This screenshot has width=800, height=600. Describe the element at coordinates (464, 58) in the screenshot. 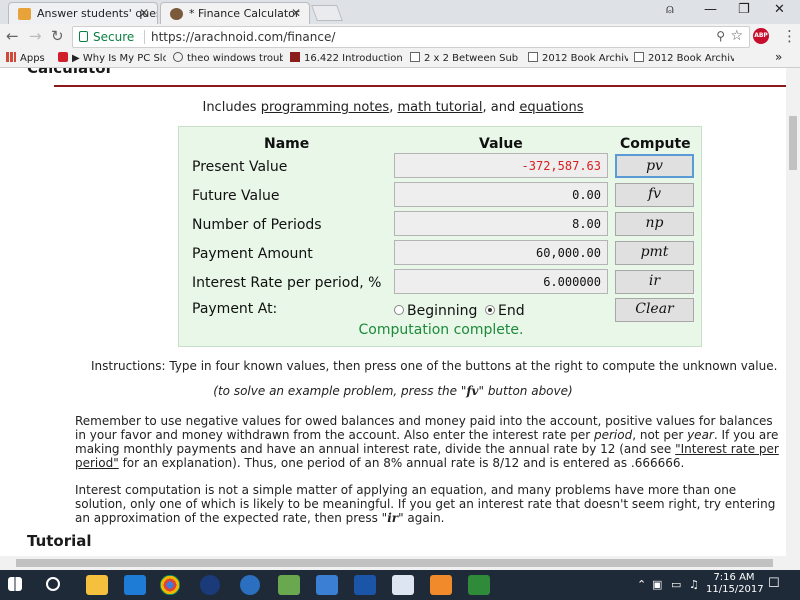

I see `bookmark-item: 2 x 2 Between Subjec` at that location.